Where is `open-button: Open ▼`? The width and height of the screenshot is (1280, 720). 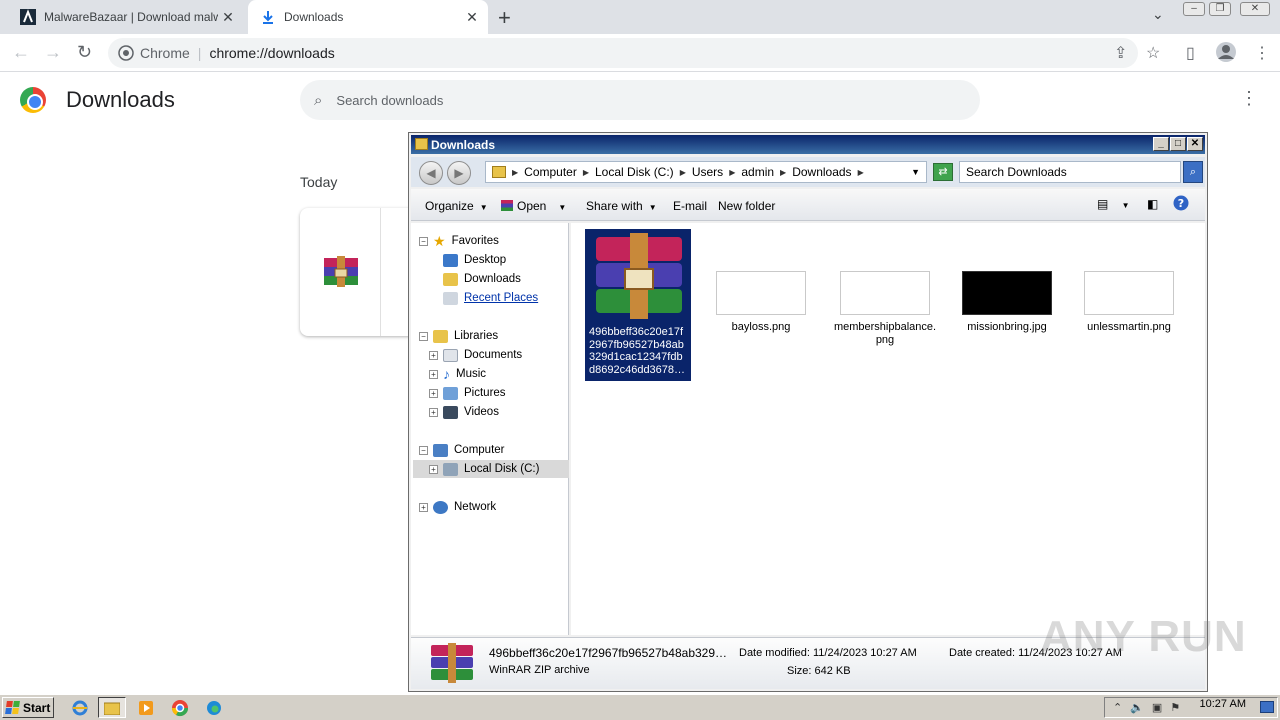 open-button: Open ▼ is located at coordinates (533, 206).